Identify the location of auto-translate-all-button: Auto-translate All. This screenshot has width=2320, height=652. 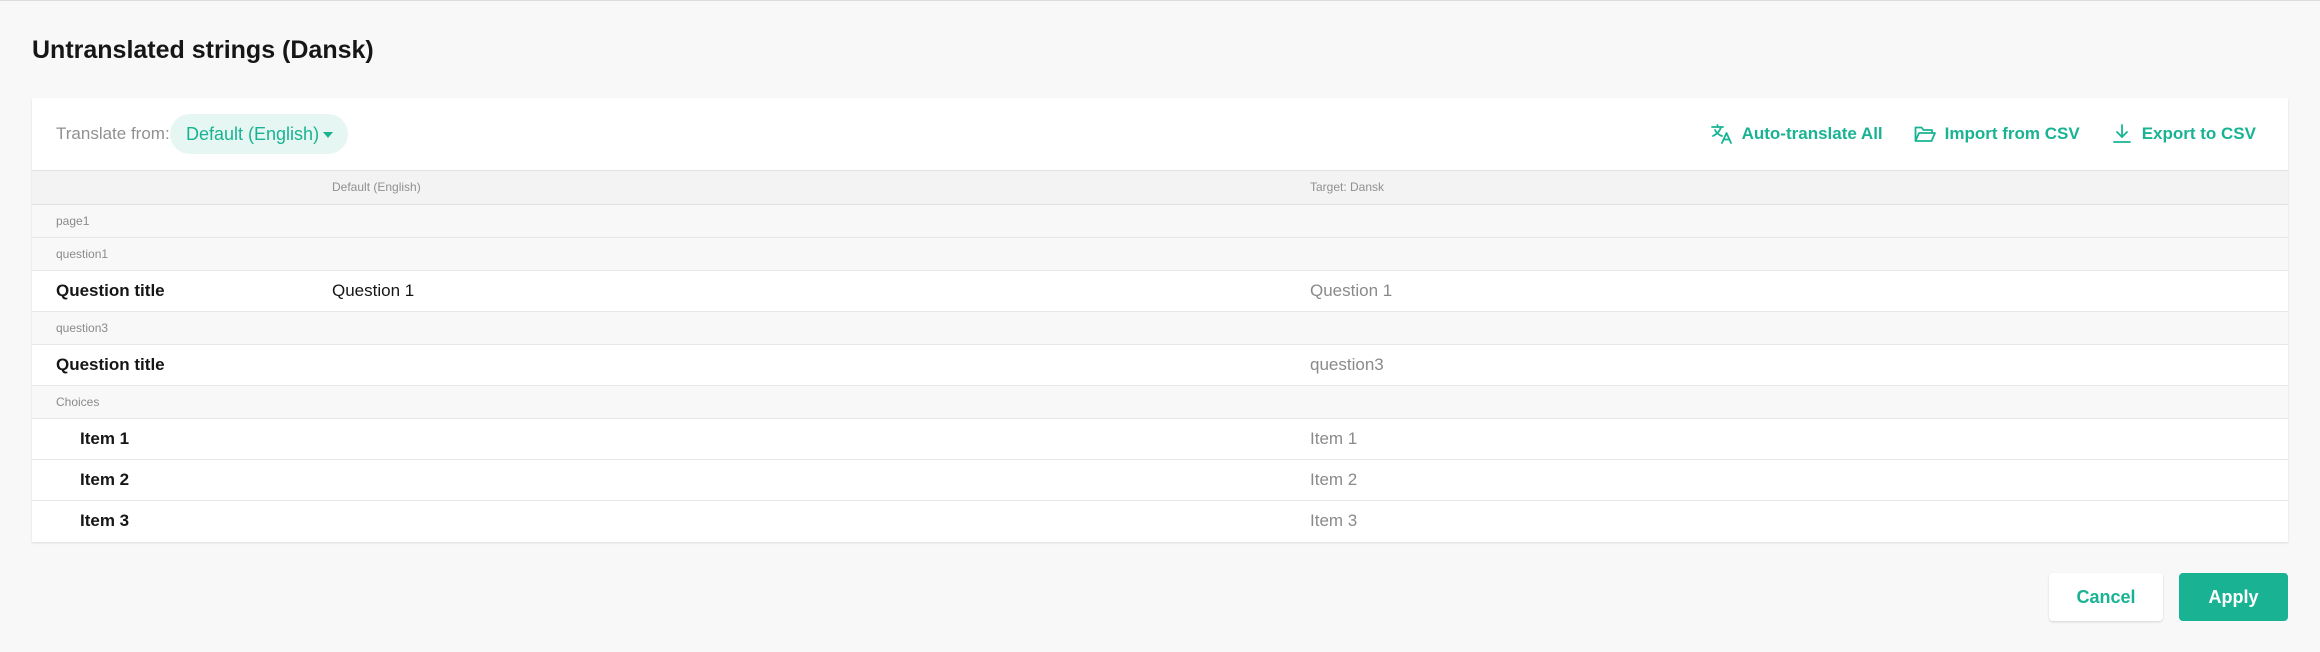
(1796, 134).